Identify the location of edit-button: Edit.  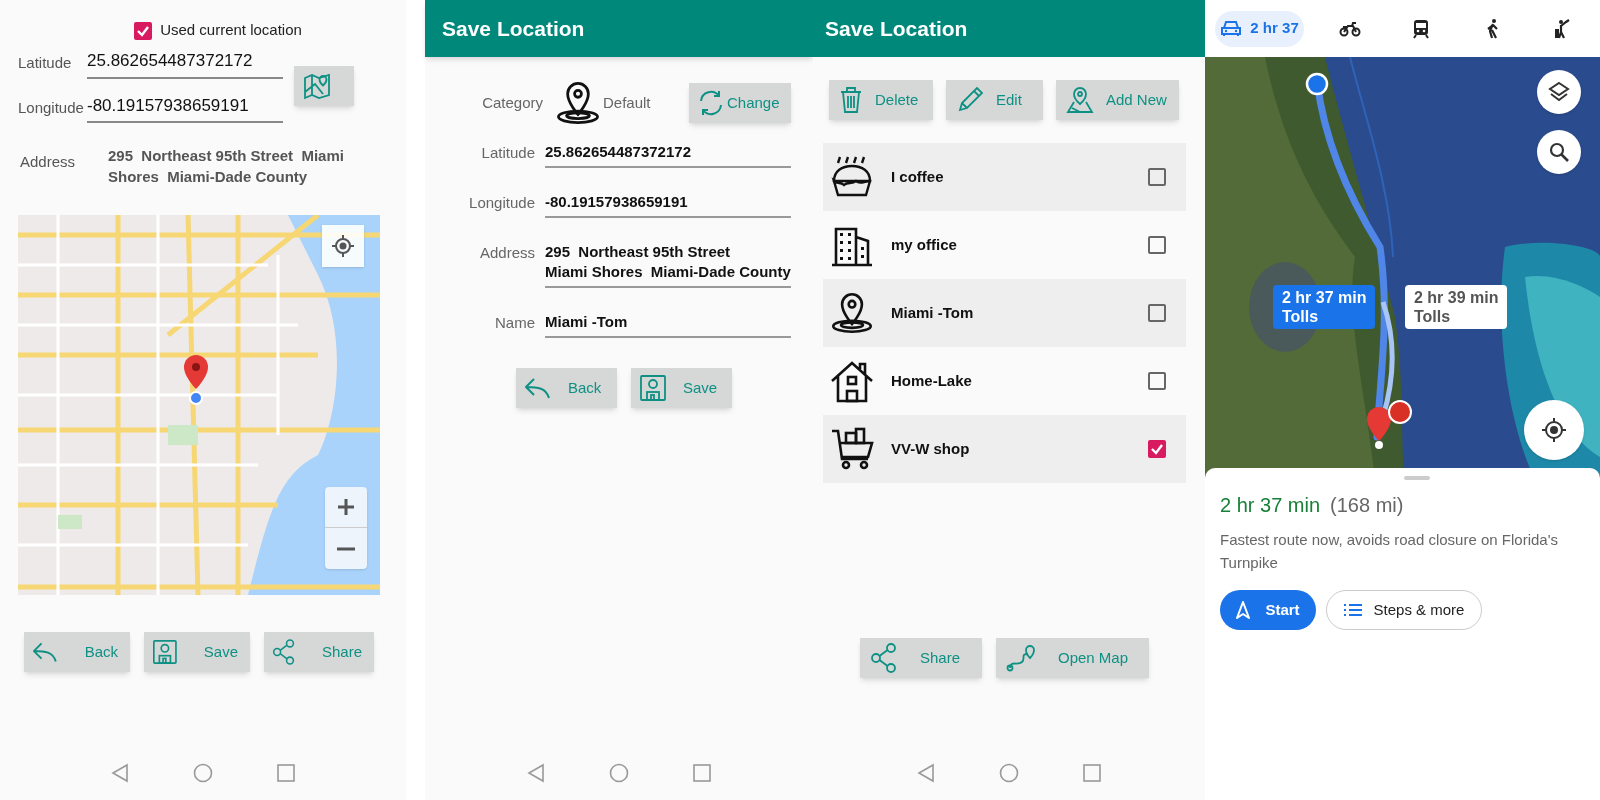
(994, 100).